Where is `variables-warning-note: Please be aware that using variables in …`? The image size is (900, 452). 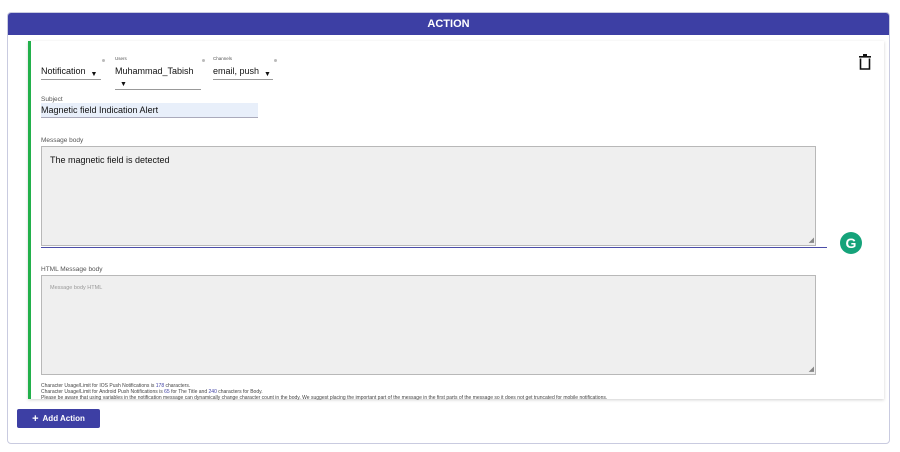
variables-warning-note: Please be aware that using variables in … is located at coordinates (324, 398).